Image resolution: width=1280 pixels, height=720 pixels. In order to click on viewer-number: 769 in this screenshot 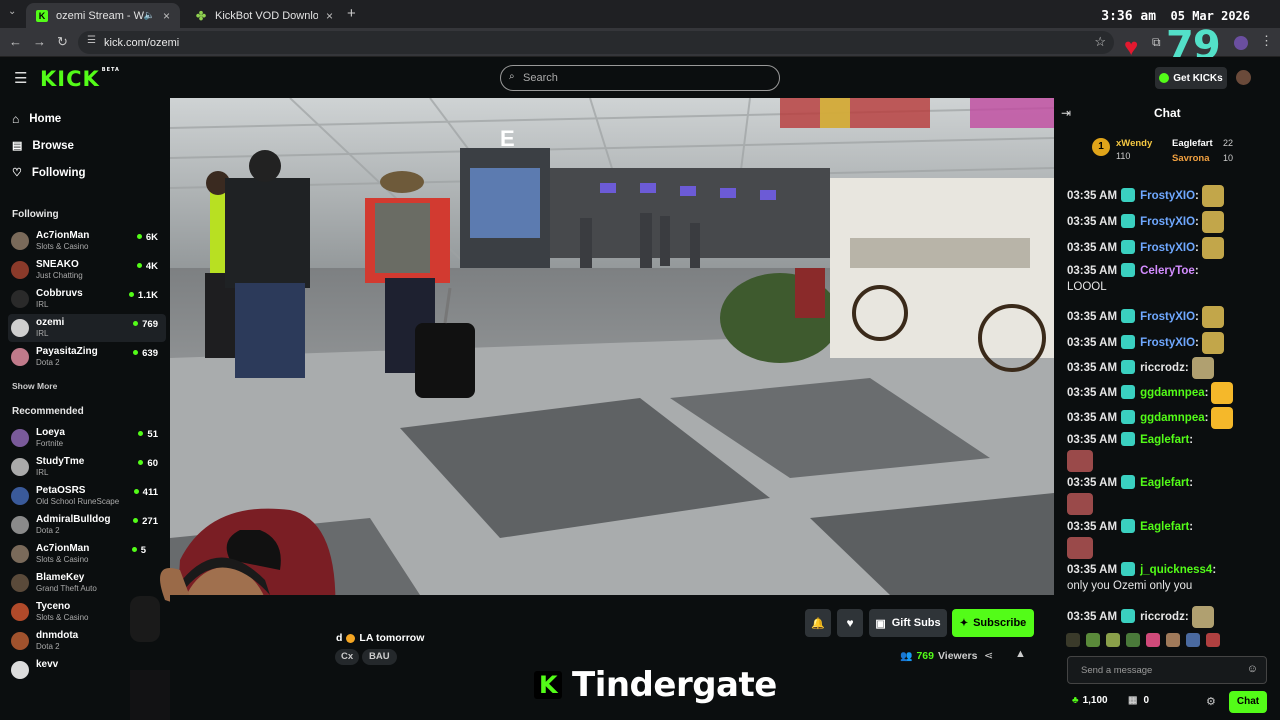, I will do `click(925, 656)`.